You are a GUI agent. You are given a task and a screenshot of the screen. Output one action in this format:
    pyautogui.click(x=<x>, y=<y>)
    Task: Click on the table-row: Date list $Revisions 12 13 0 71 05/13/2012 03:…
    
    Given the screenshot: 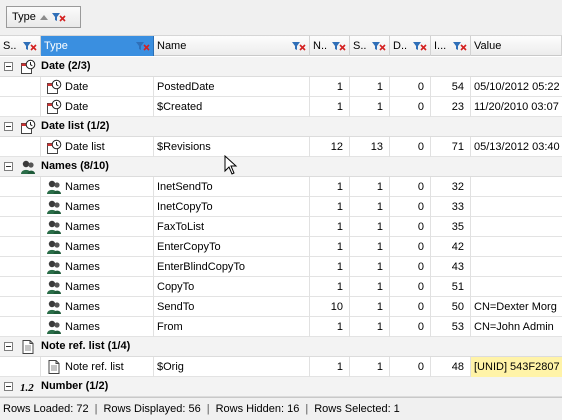 What is the action you would take?
    pyautogui.click(x=281, y=147)
    